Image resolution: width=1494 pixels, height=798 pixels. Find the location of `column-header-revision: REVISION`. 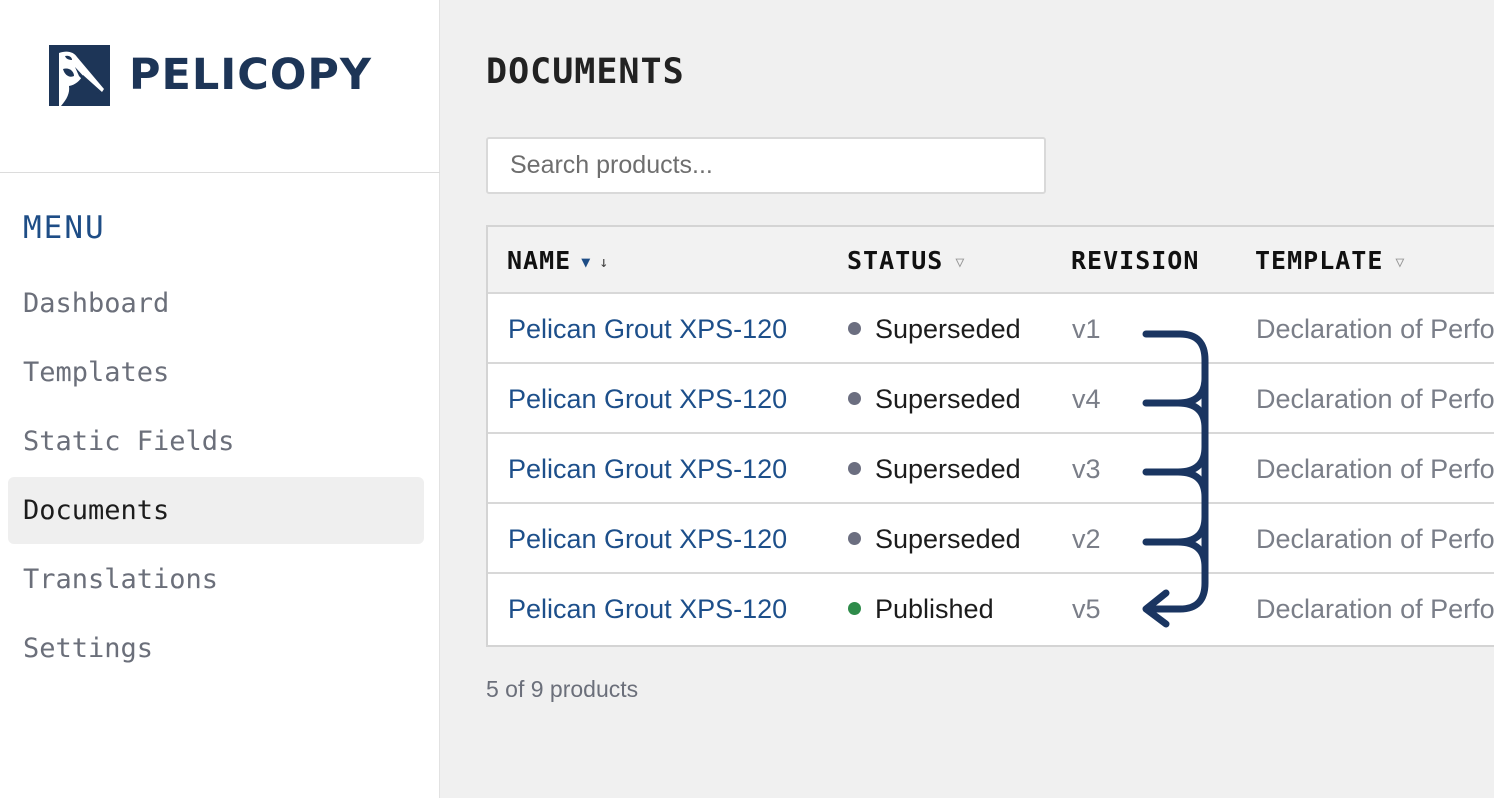

column-header-revision: REVISION is located at coordinates (1135, 260).